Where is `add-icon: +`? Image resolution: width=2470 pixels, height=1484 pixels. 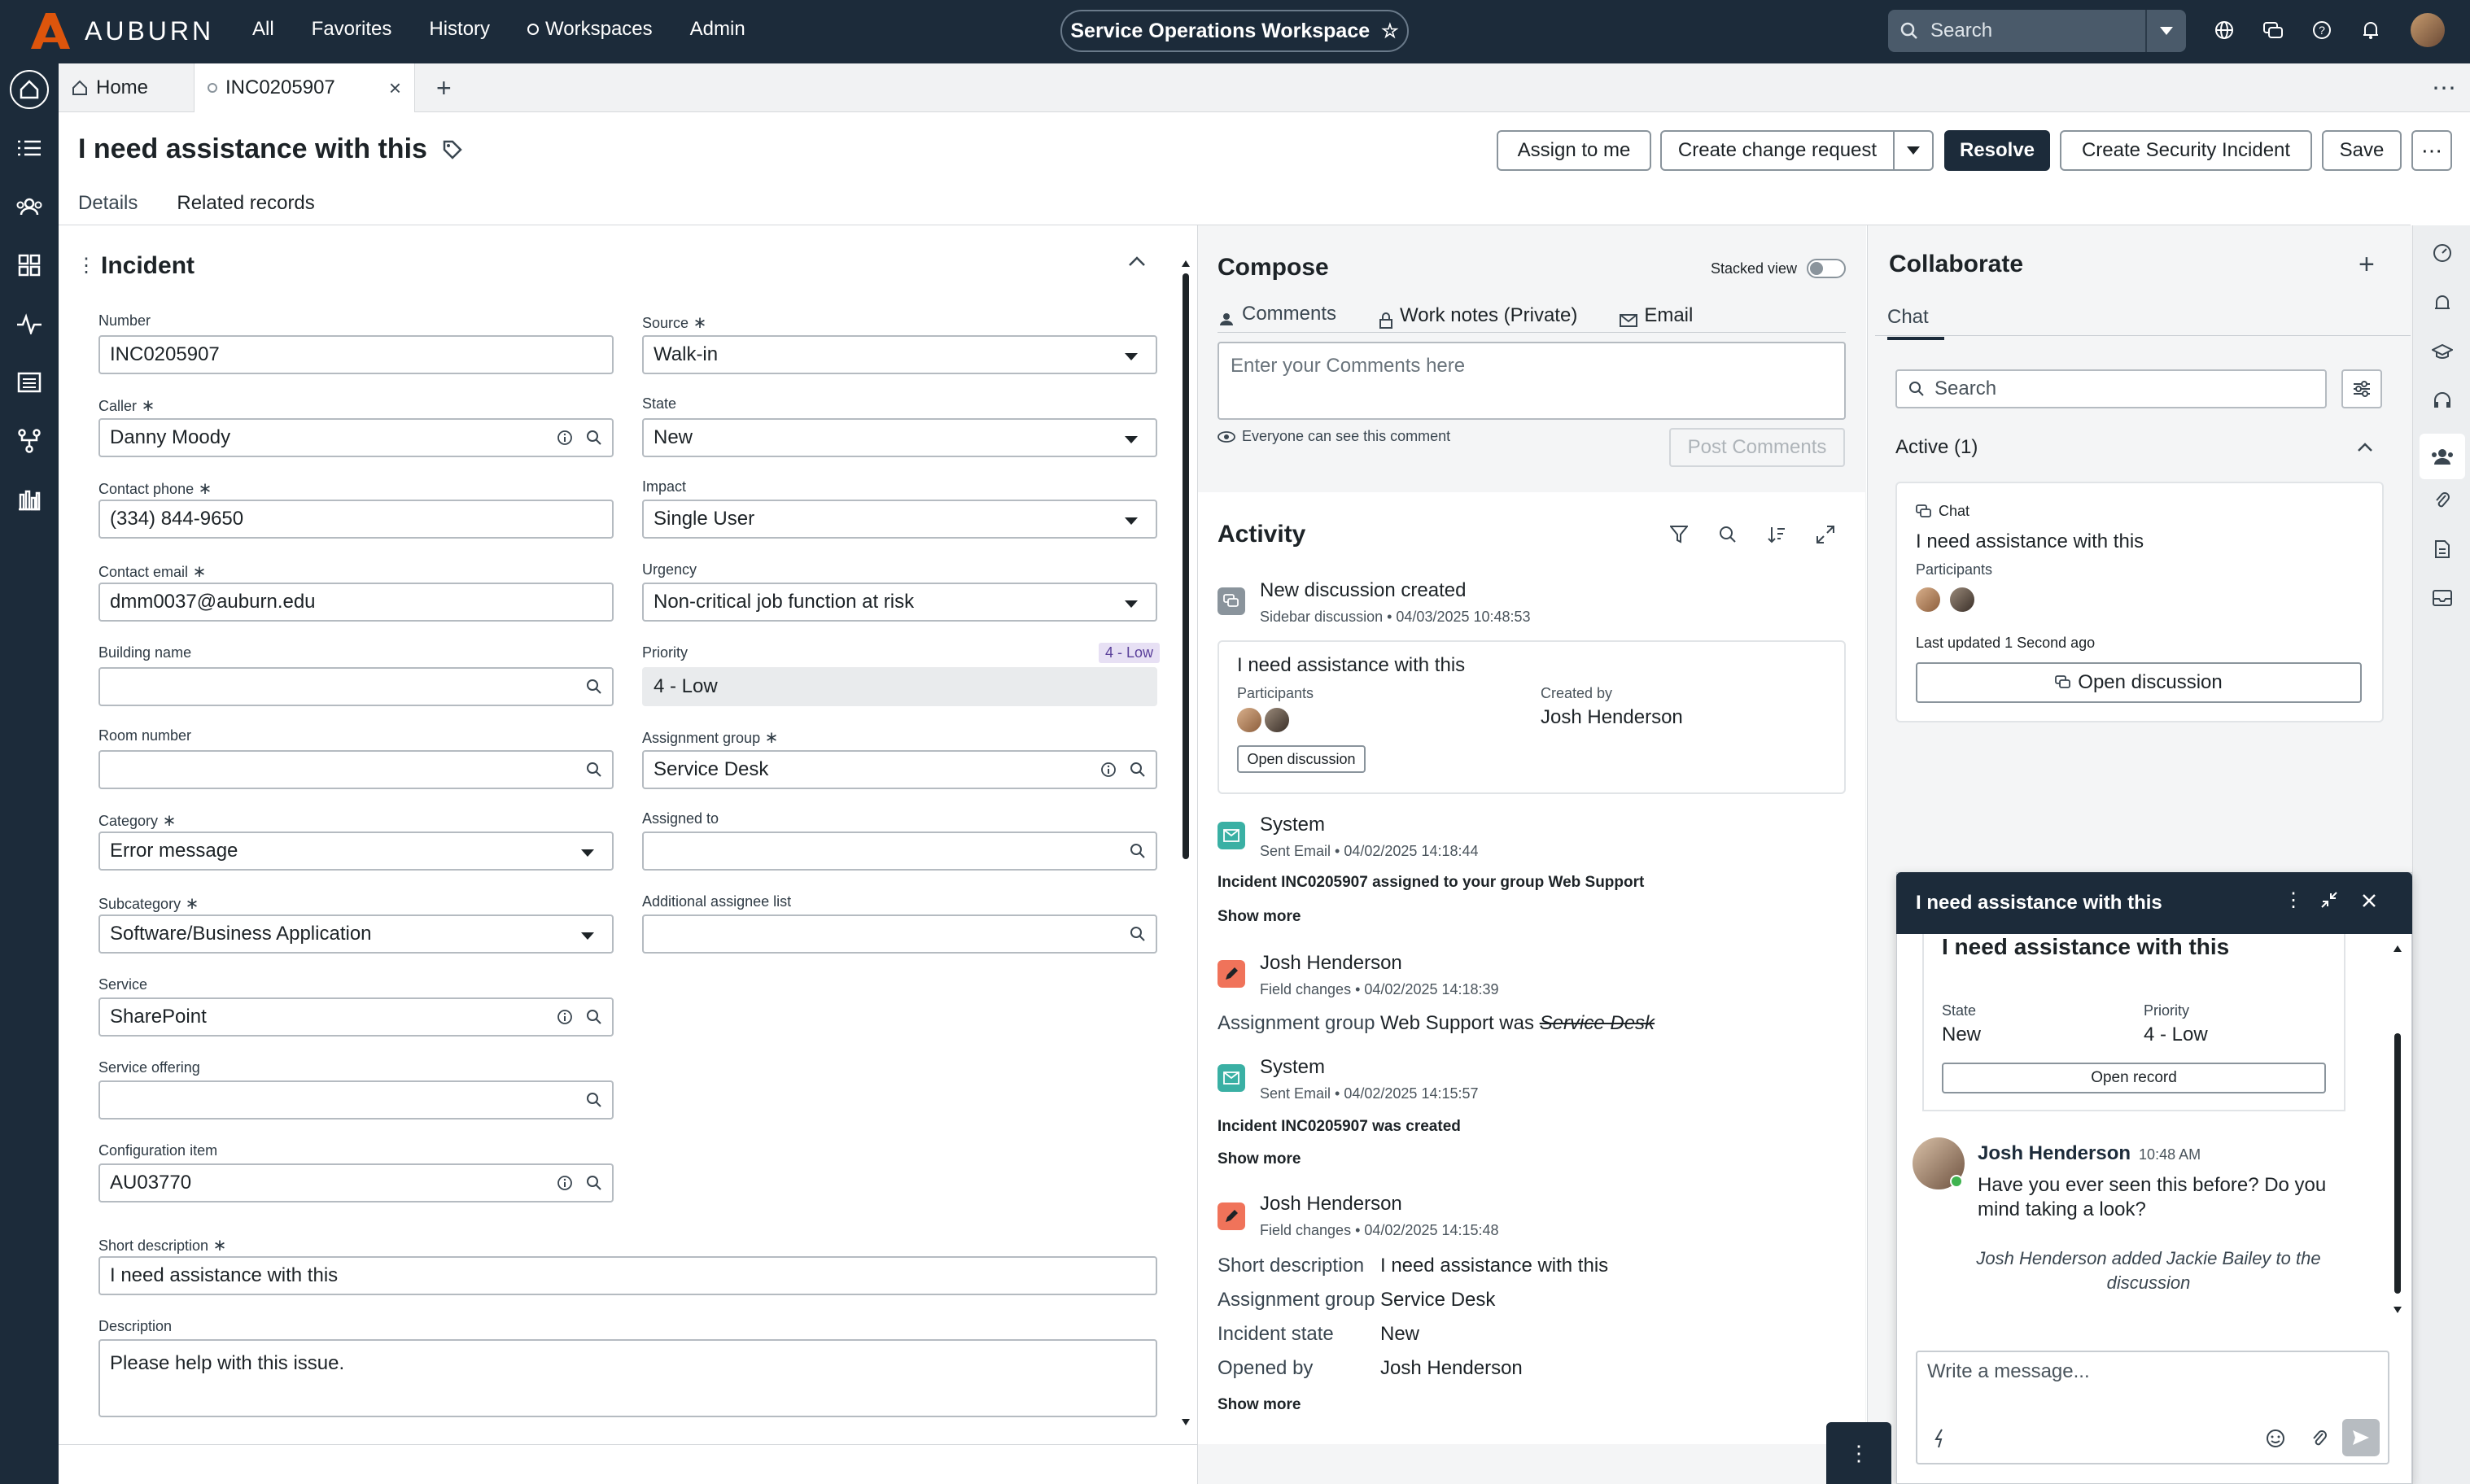
add-icon: + is located at coordinates (2367, 265).